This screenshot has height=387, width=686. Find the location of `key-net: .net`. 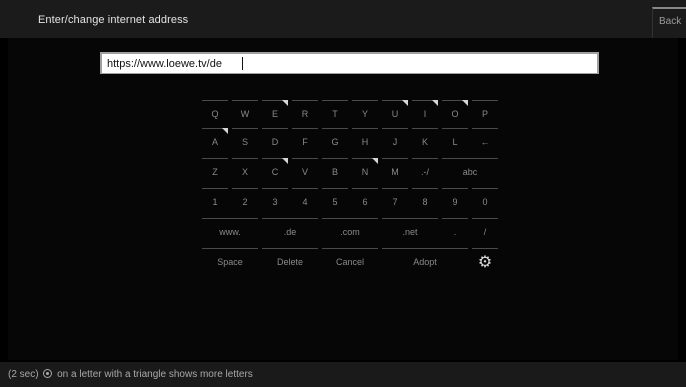

key-net: .net is located at coordinates (410, 232).